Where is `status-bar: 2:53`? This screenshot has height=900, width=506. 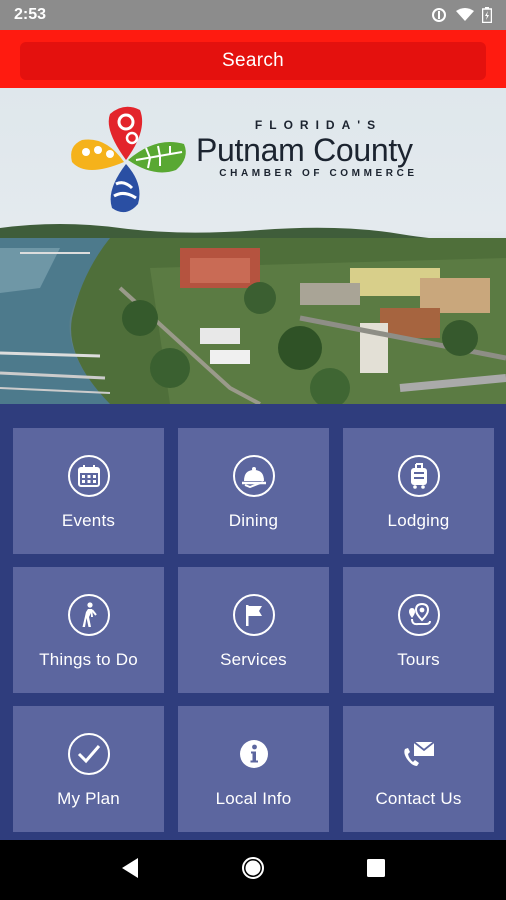 status-bar: 2:53 is located at coordinates (253, 15).